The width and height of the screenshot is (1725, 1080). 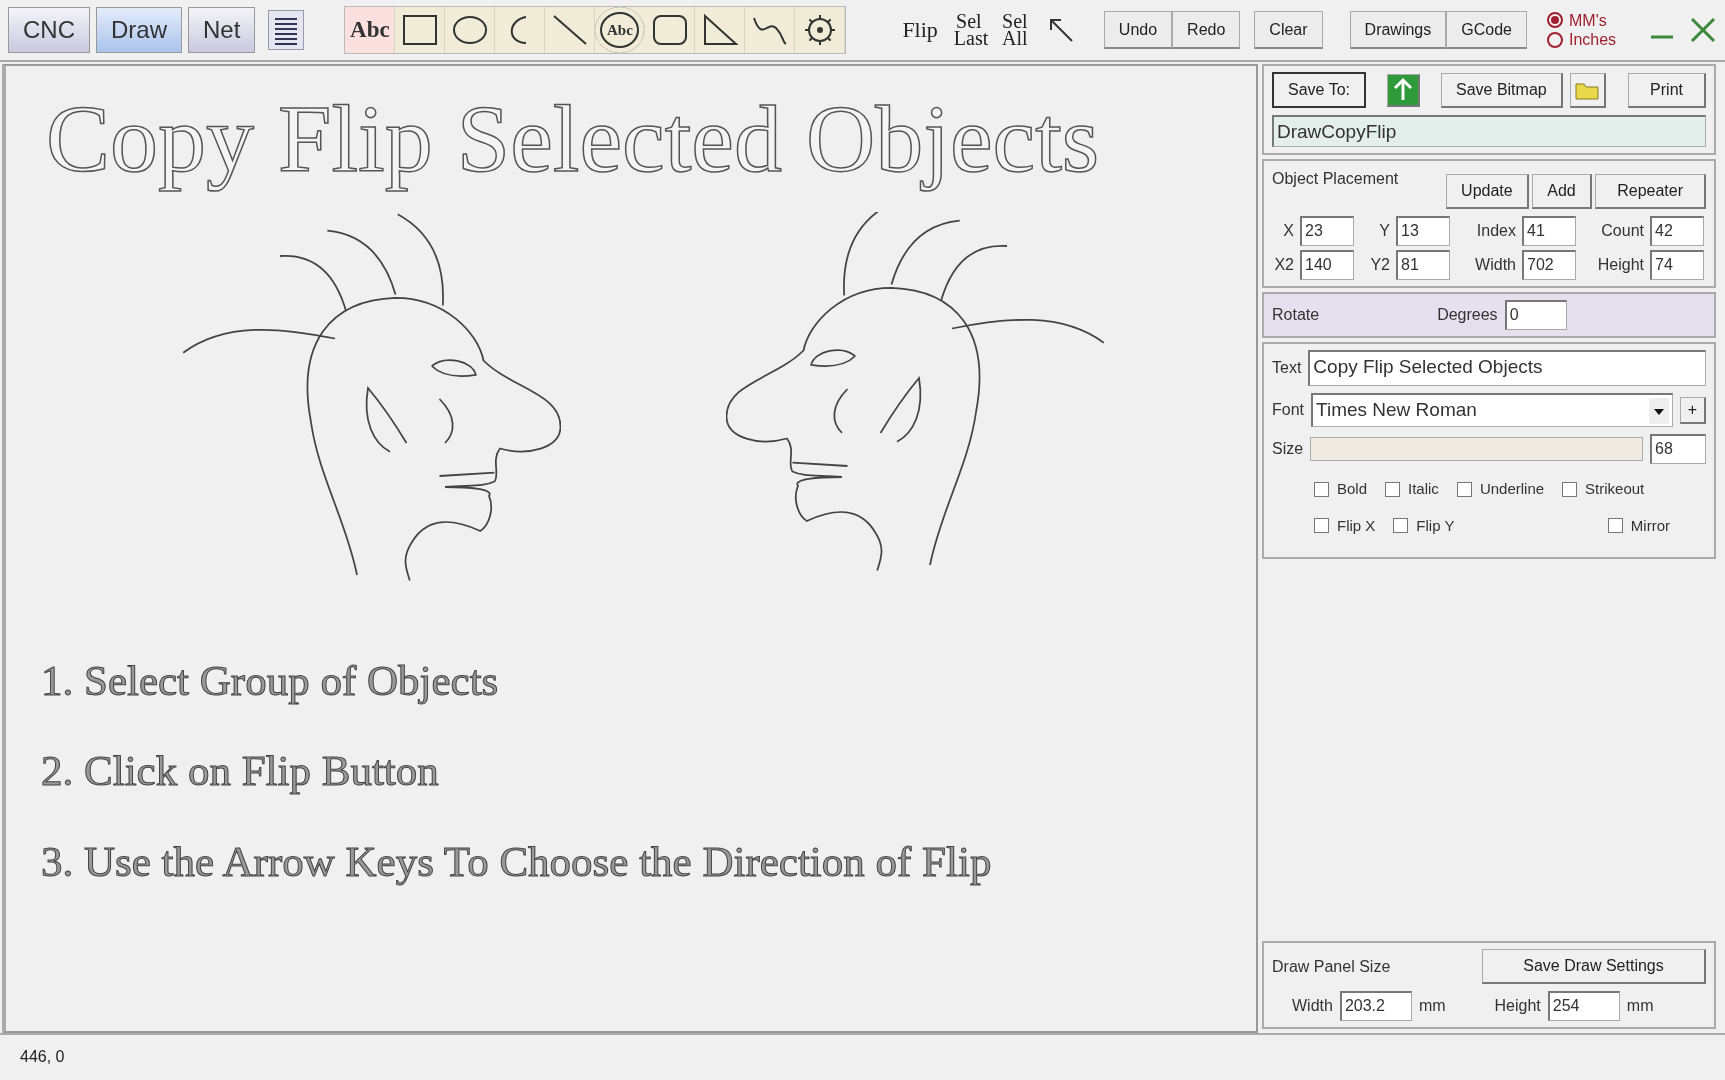 What do you see at coordinates (1288, 231) in the screenshot?
I see `field-label: X` at bounding box center [1288, 231].